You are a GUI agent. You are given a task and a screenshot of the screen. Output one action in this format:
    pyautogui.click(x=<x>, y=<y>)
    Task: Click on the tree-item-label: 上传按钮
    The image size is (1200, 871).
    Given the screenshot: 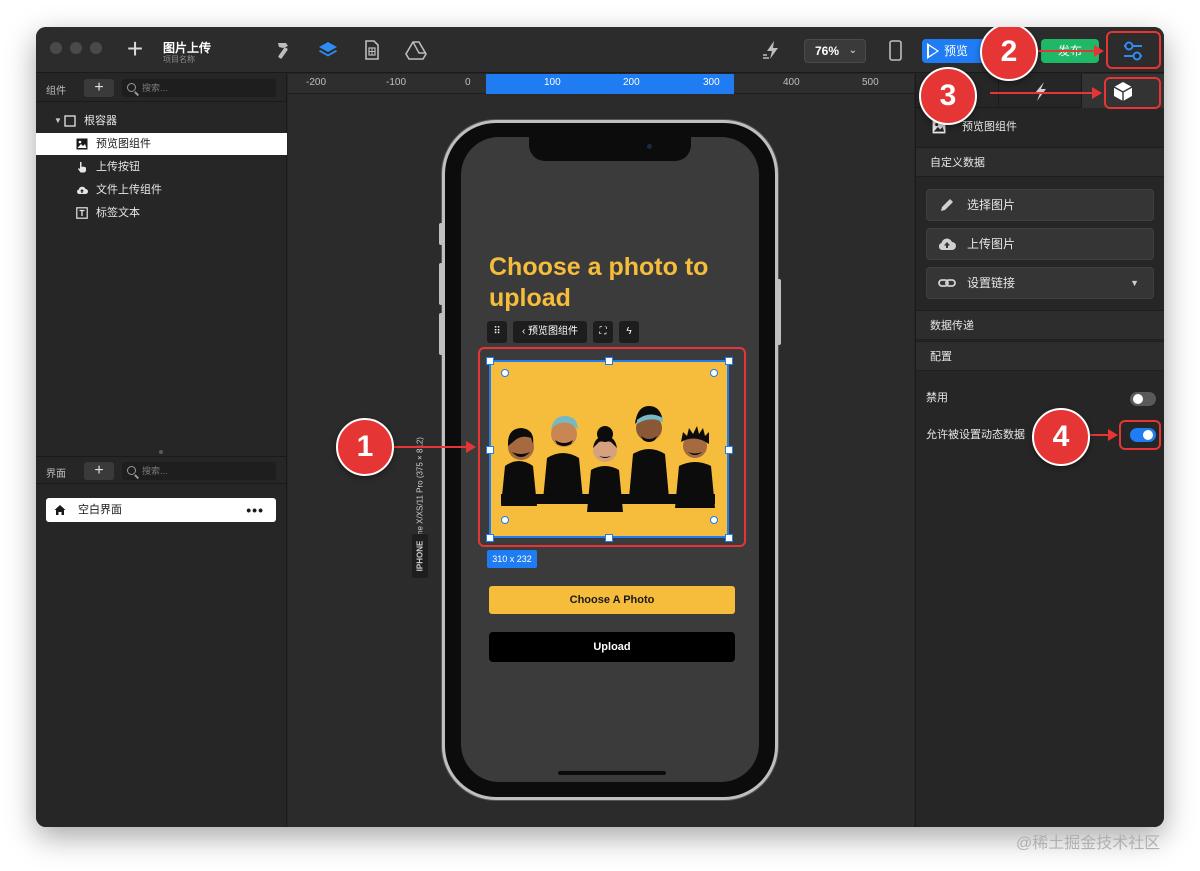 What is the action you would take?
    pyautogui.click(x=118, y=167)
    